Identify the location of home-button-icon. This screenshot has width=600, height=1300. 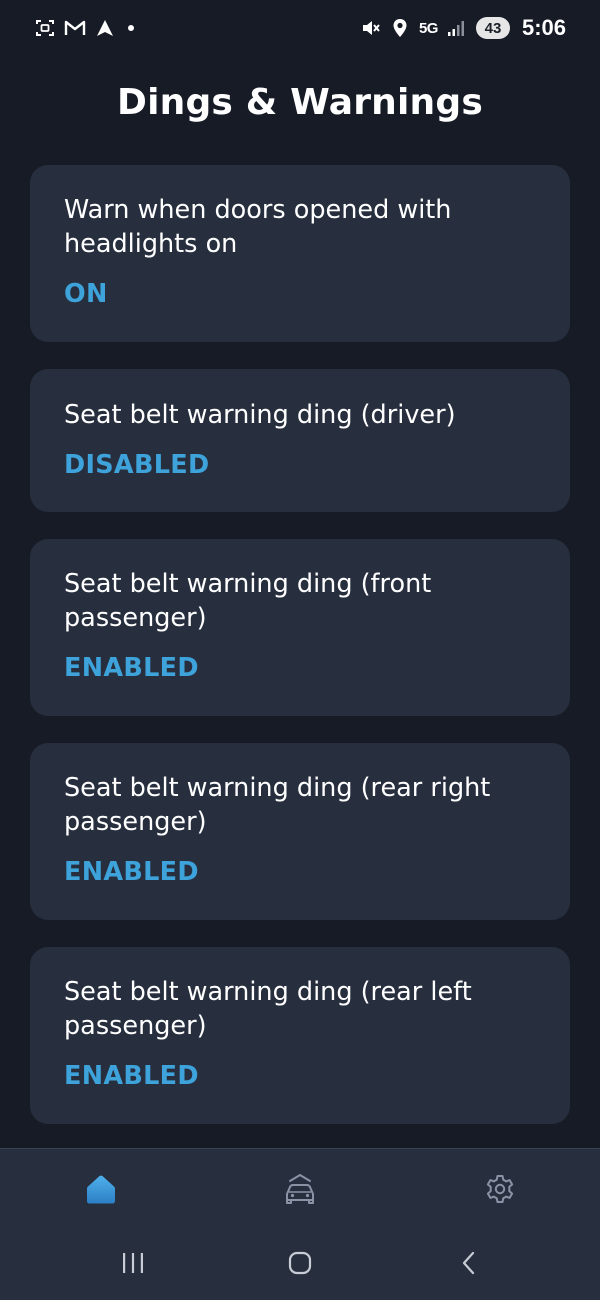
(300, 1265).